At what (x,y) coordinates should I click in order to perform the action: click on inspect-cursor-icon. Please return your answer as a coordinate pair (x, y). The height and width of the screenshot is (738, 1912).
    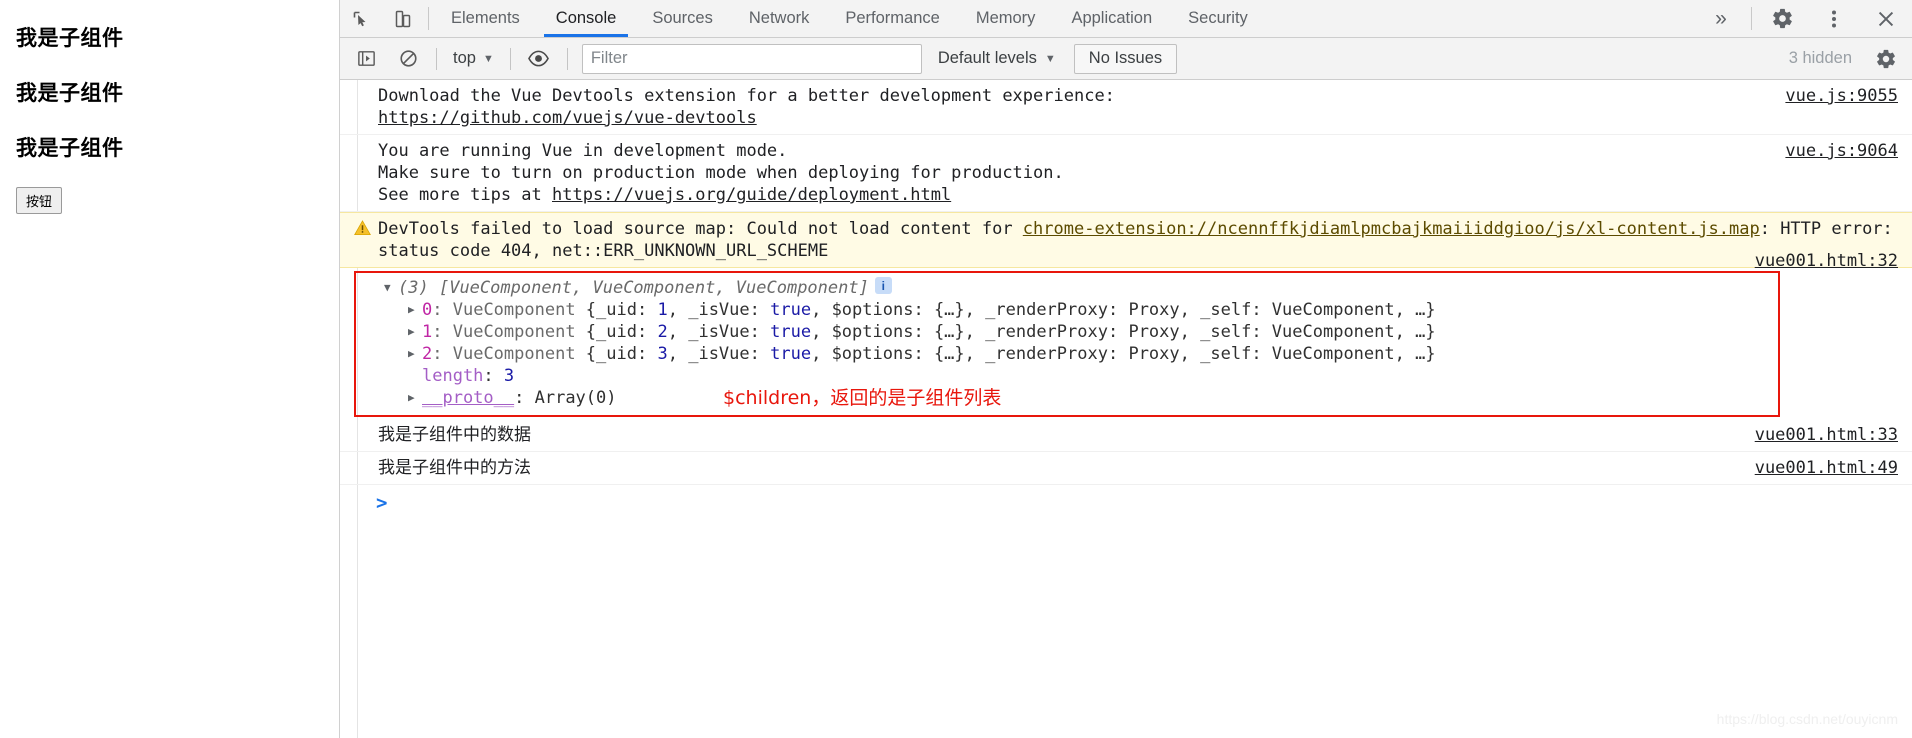
    Looking at the image, I should click on (361, 18).